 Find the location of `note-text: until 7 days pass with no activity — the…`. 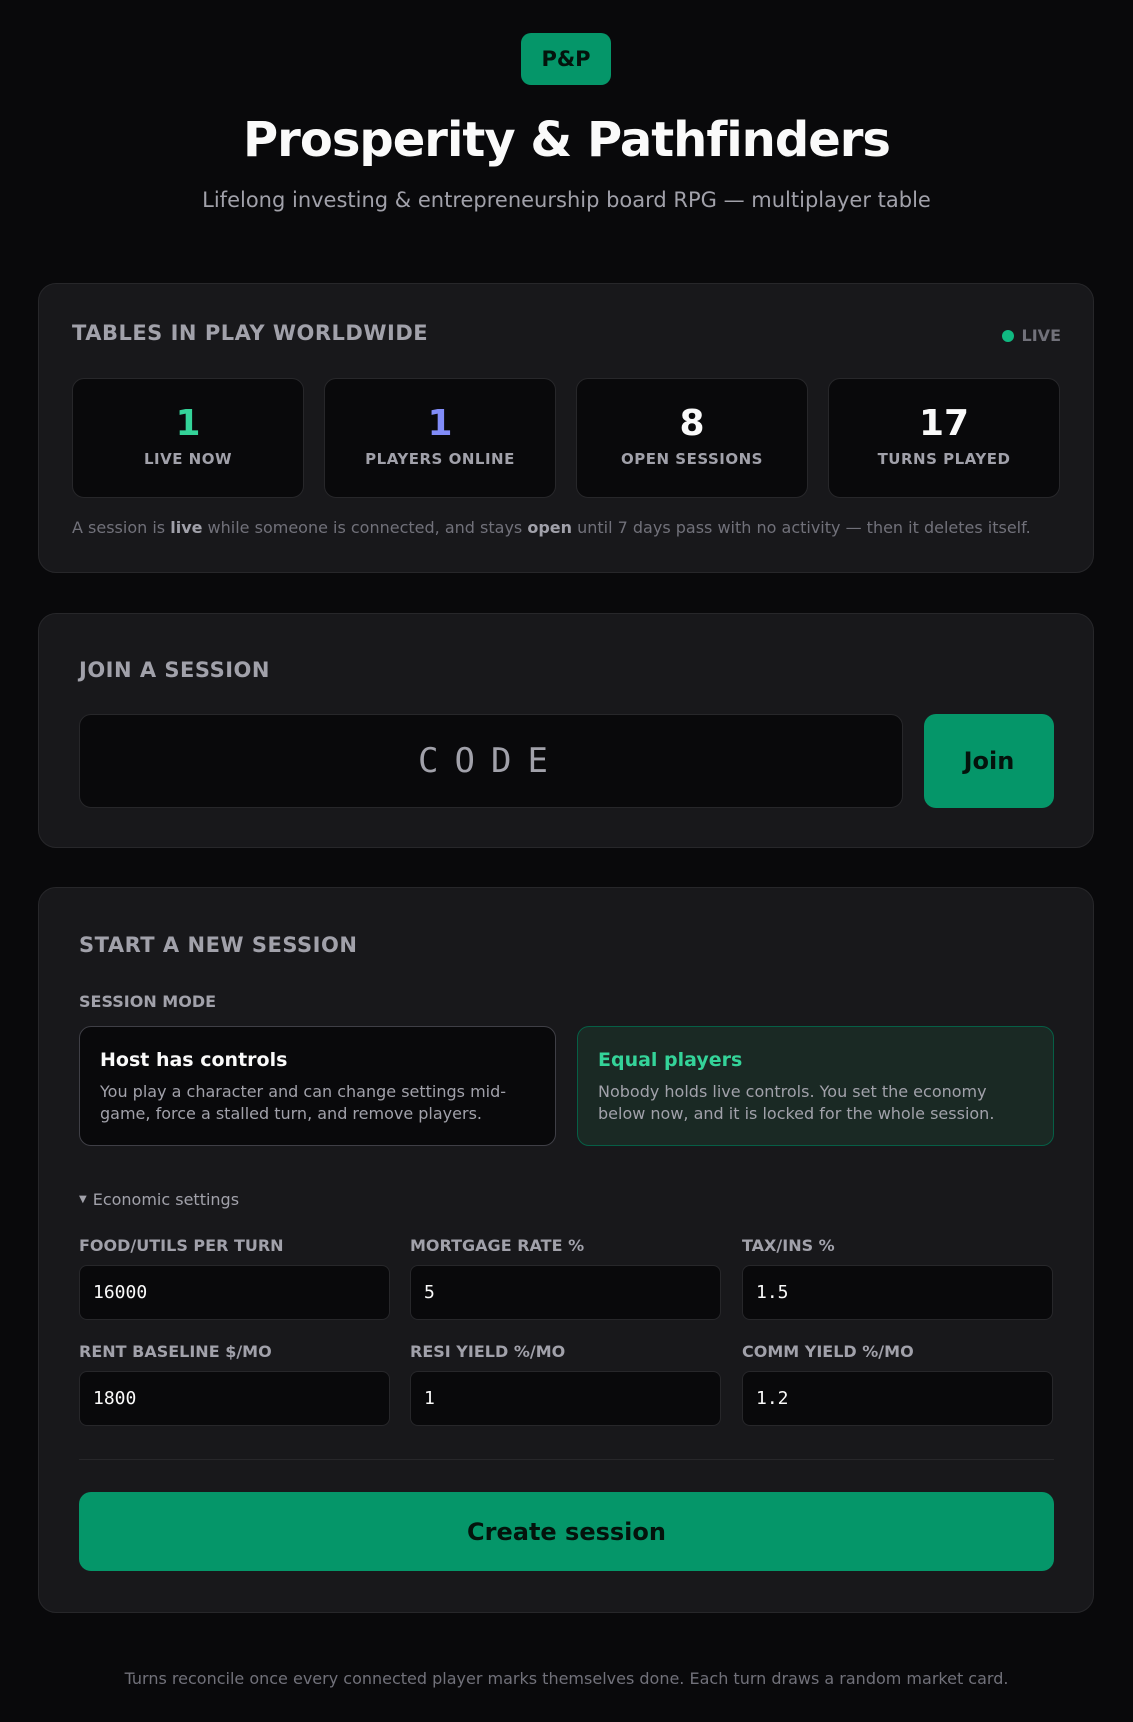

note-text: until 7 days pass with no activity — the… is located at coordinates (801, 527).